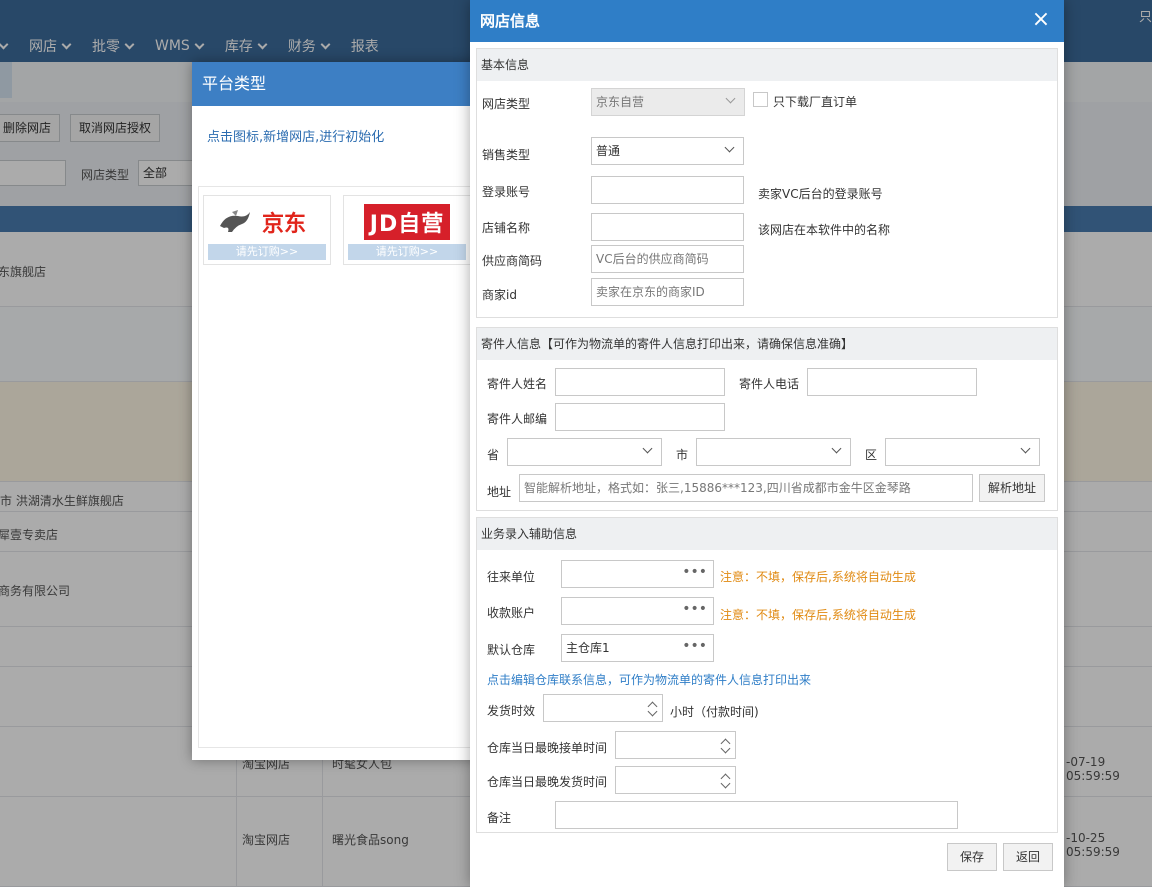  What do you see at coordinates (767, 21) in the screenshot?
I see `dialog-title: 网店信息` at bounding box center [767, 21].